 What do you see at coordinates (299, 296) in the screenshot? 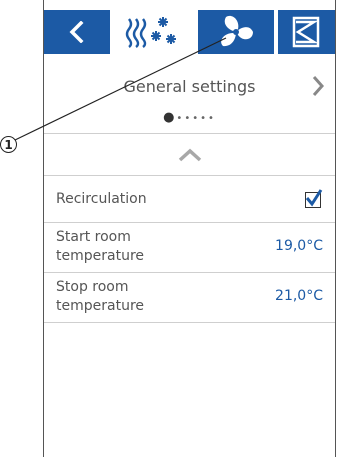
I see `stop-temperature-value: 21,0°C` at bounding box center [299, 296].